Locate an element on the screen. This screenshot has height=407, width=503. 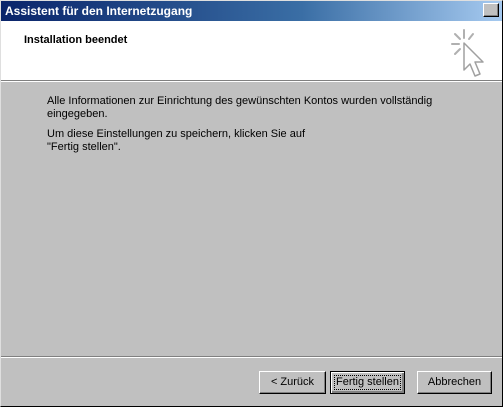
title-bar-button is located at coordinates (491, 10).